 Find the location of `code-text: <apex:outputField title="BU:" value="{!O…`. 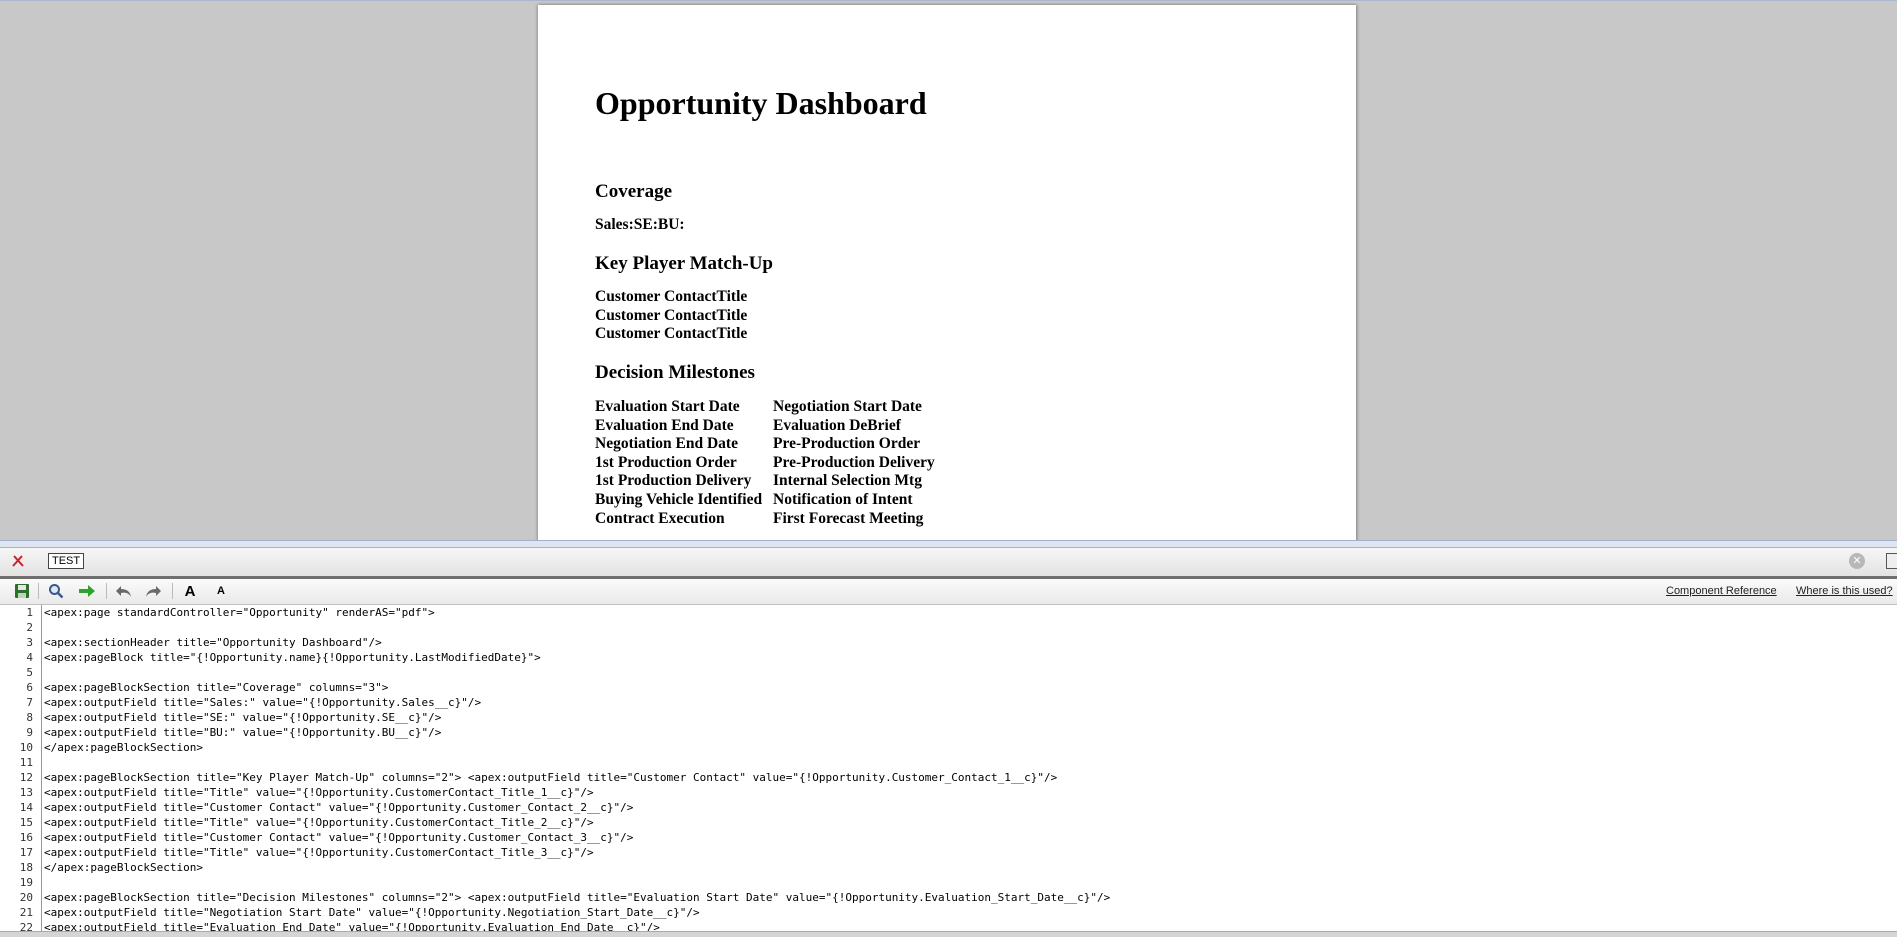

code-text: <apex:outputField title="BU:" value="{!O… is located at coordinates (242, 732).